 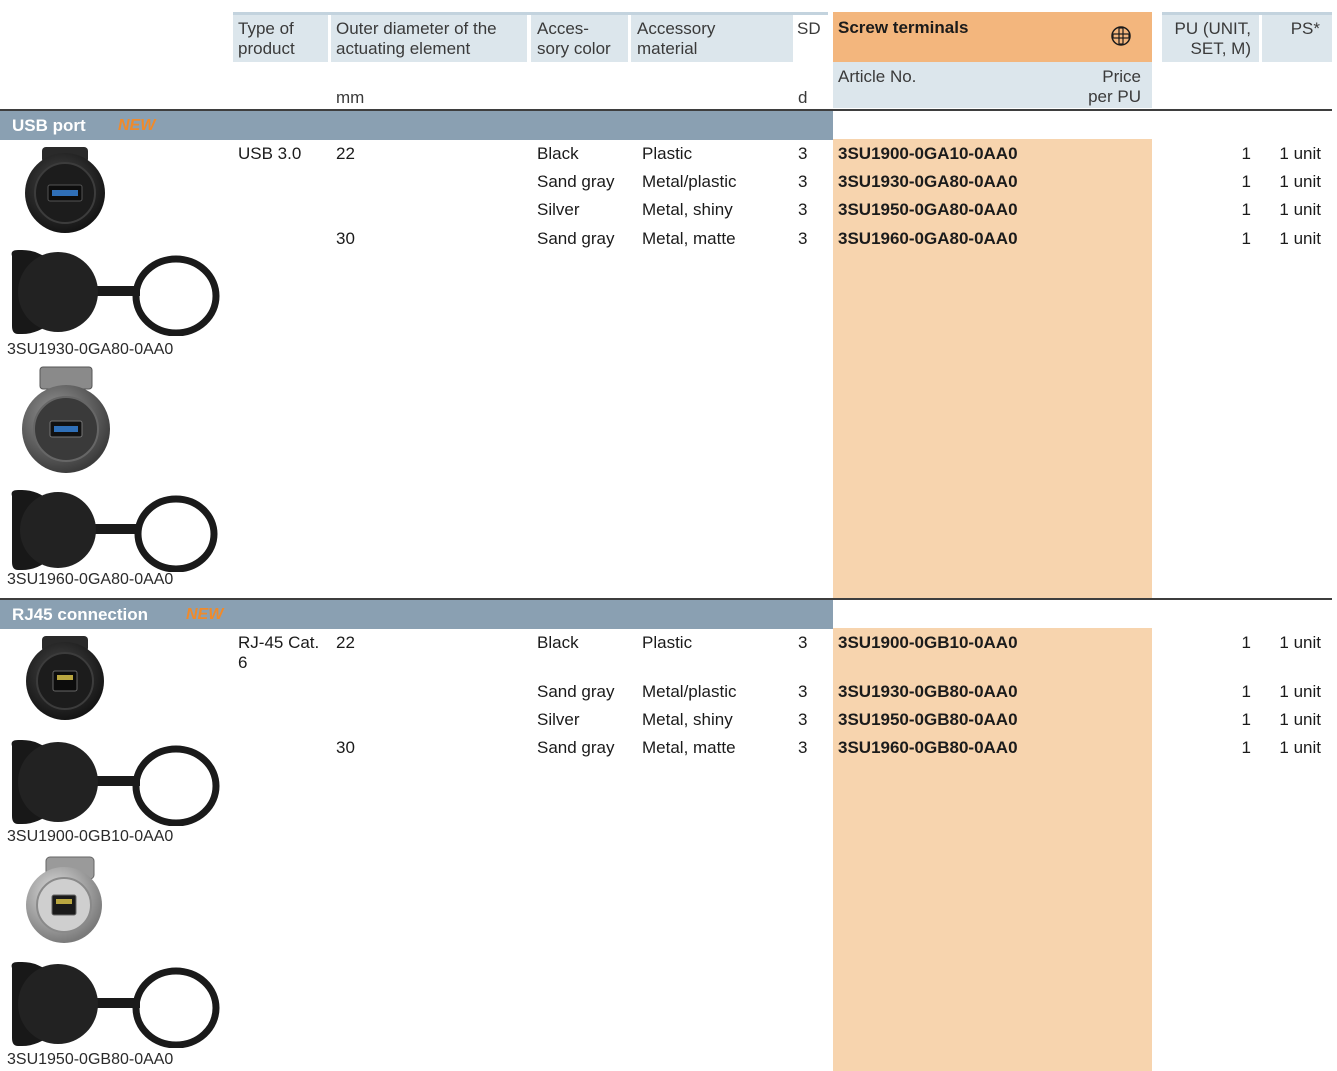 I want to click on type-cell: RJ-45 Cat., so click(x=279, y=642).